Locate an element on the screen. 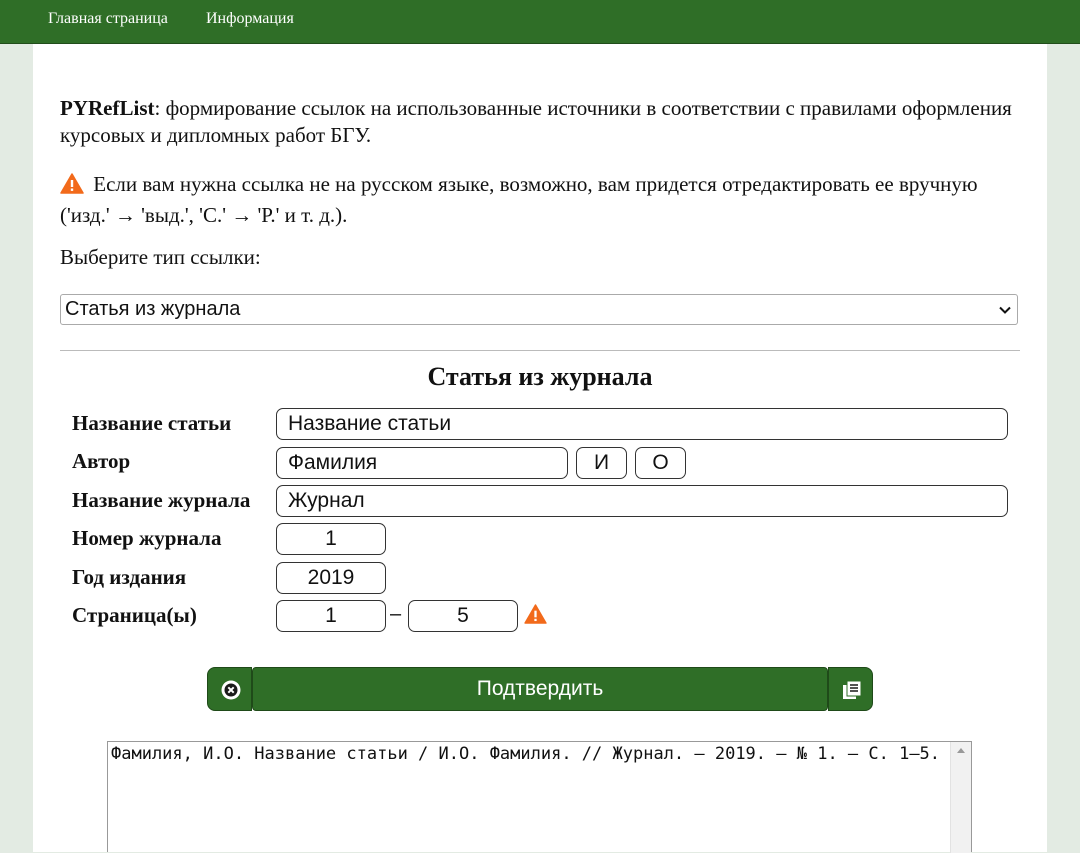  reference-type-selected: Статья из журнала is located at coordinates (153, 309).